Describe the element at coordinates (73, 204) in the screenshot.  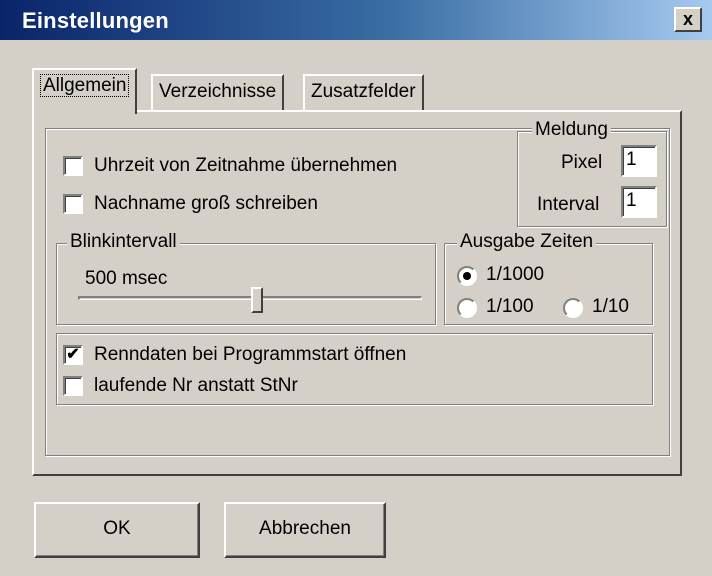
I see `nachname-checkbox` at that location.